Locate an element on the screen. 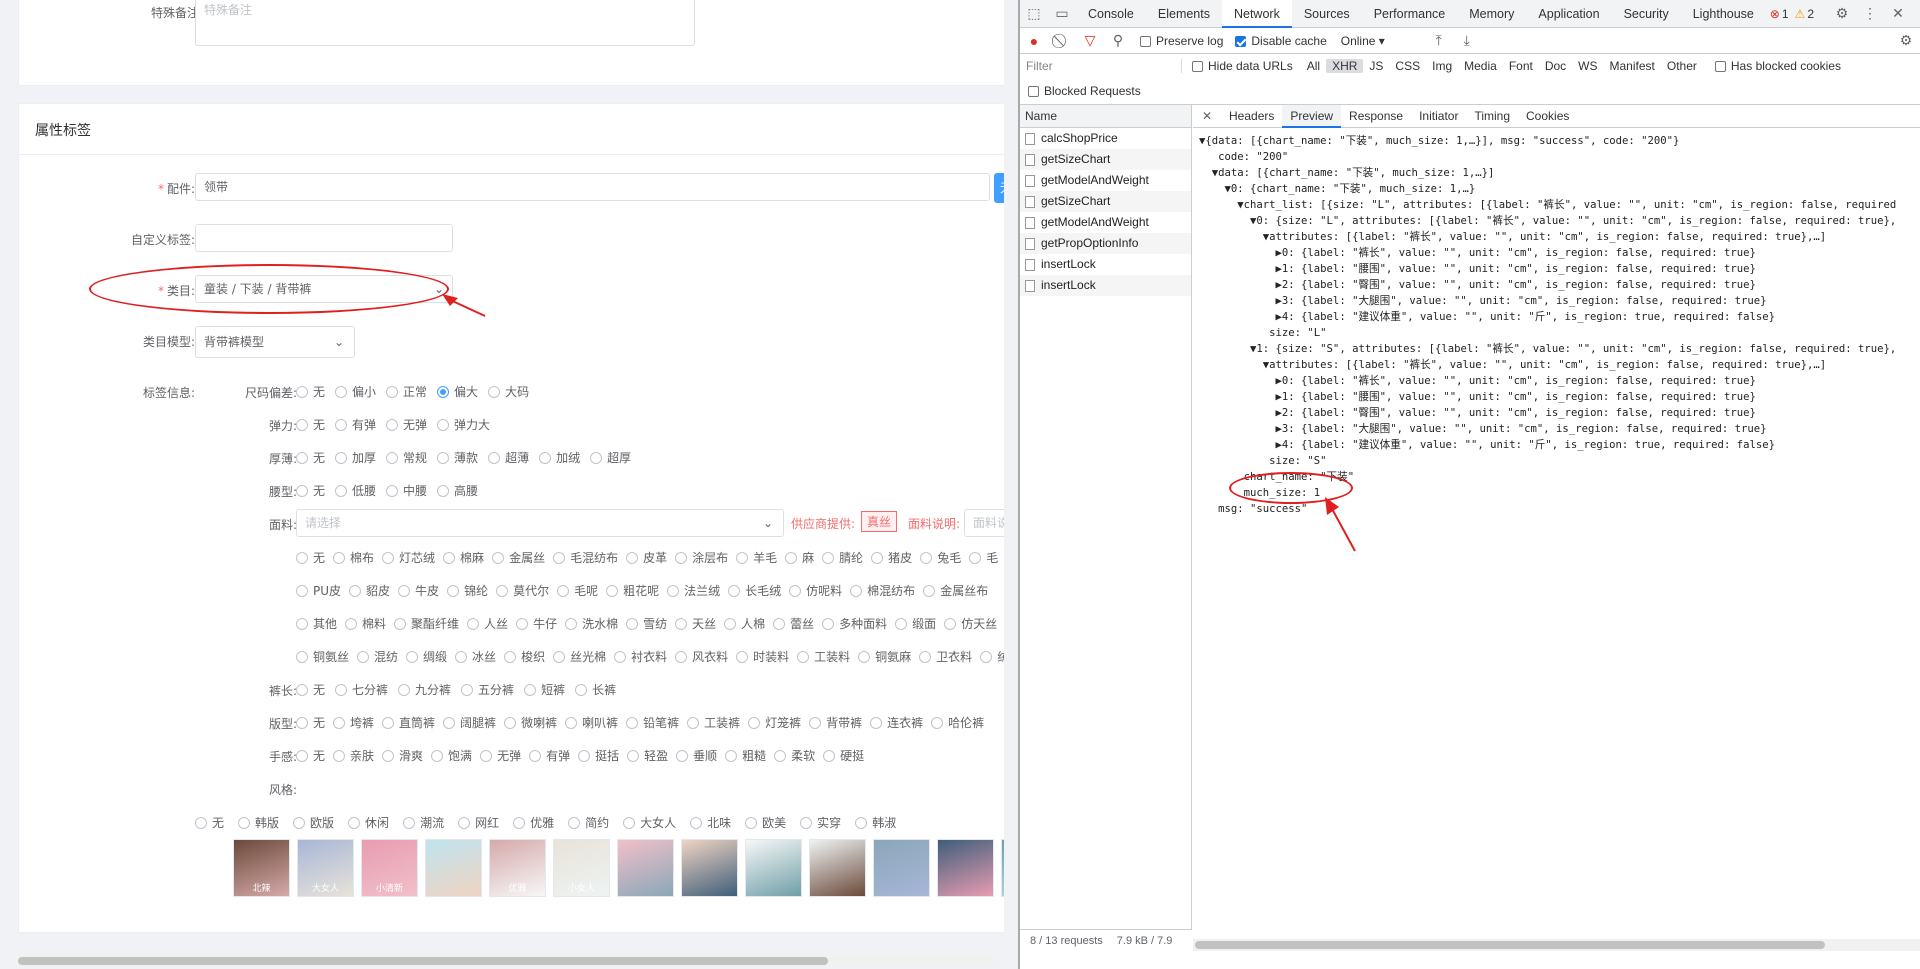 This screenshot has width=1920, height=969. radio-option: 超厚 is located at coordinates (610, 457).